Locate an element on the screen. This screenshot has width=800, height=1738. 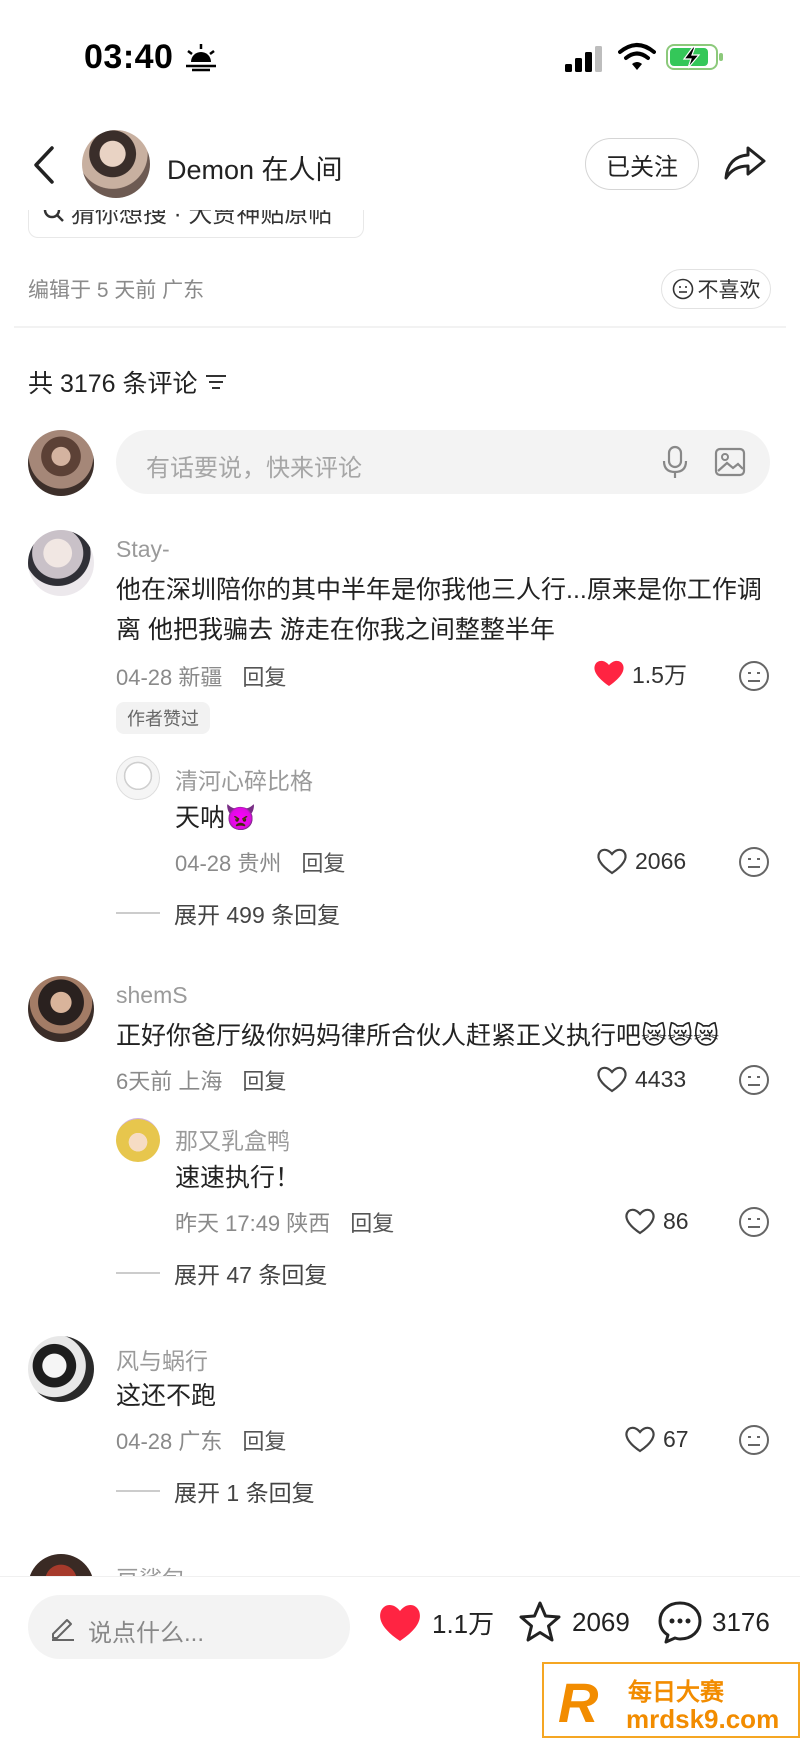
search-icon is located at coordinates (53, 216).